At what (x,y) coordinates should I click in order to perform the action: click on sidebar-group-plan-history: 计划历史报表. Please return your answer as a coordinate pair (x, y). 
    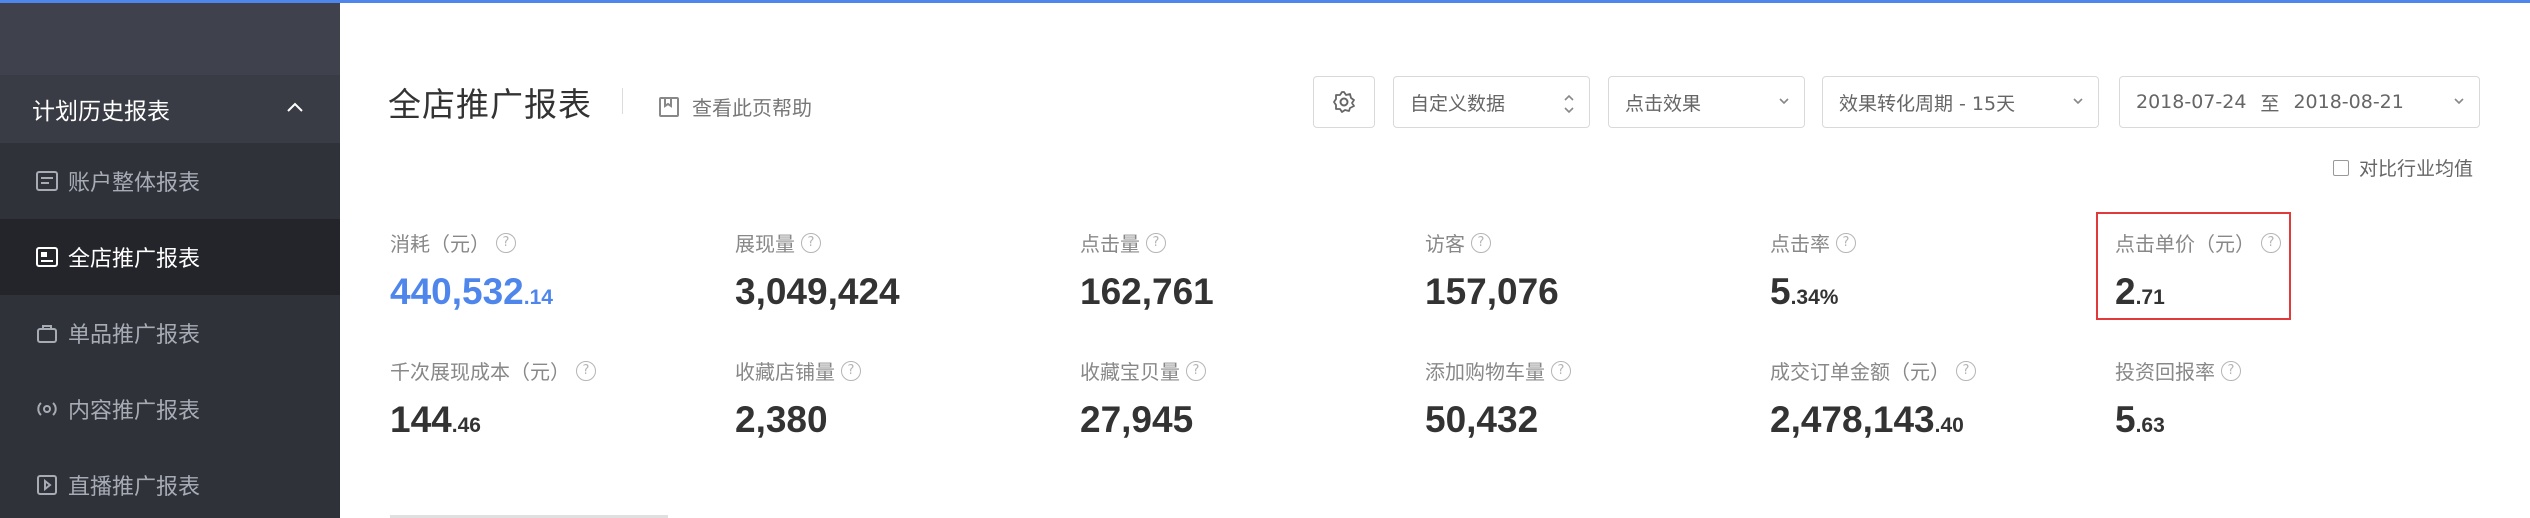
    Looking at the image, I should click on (170, 109).